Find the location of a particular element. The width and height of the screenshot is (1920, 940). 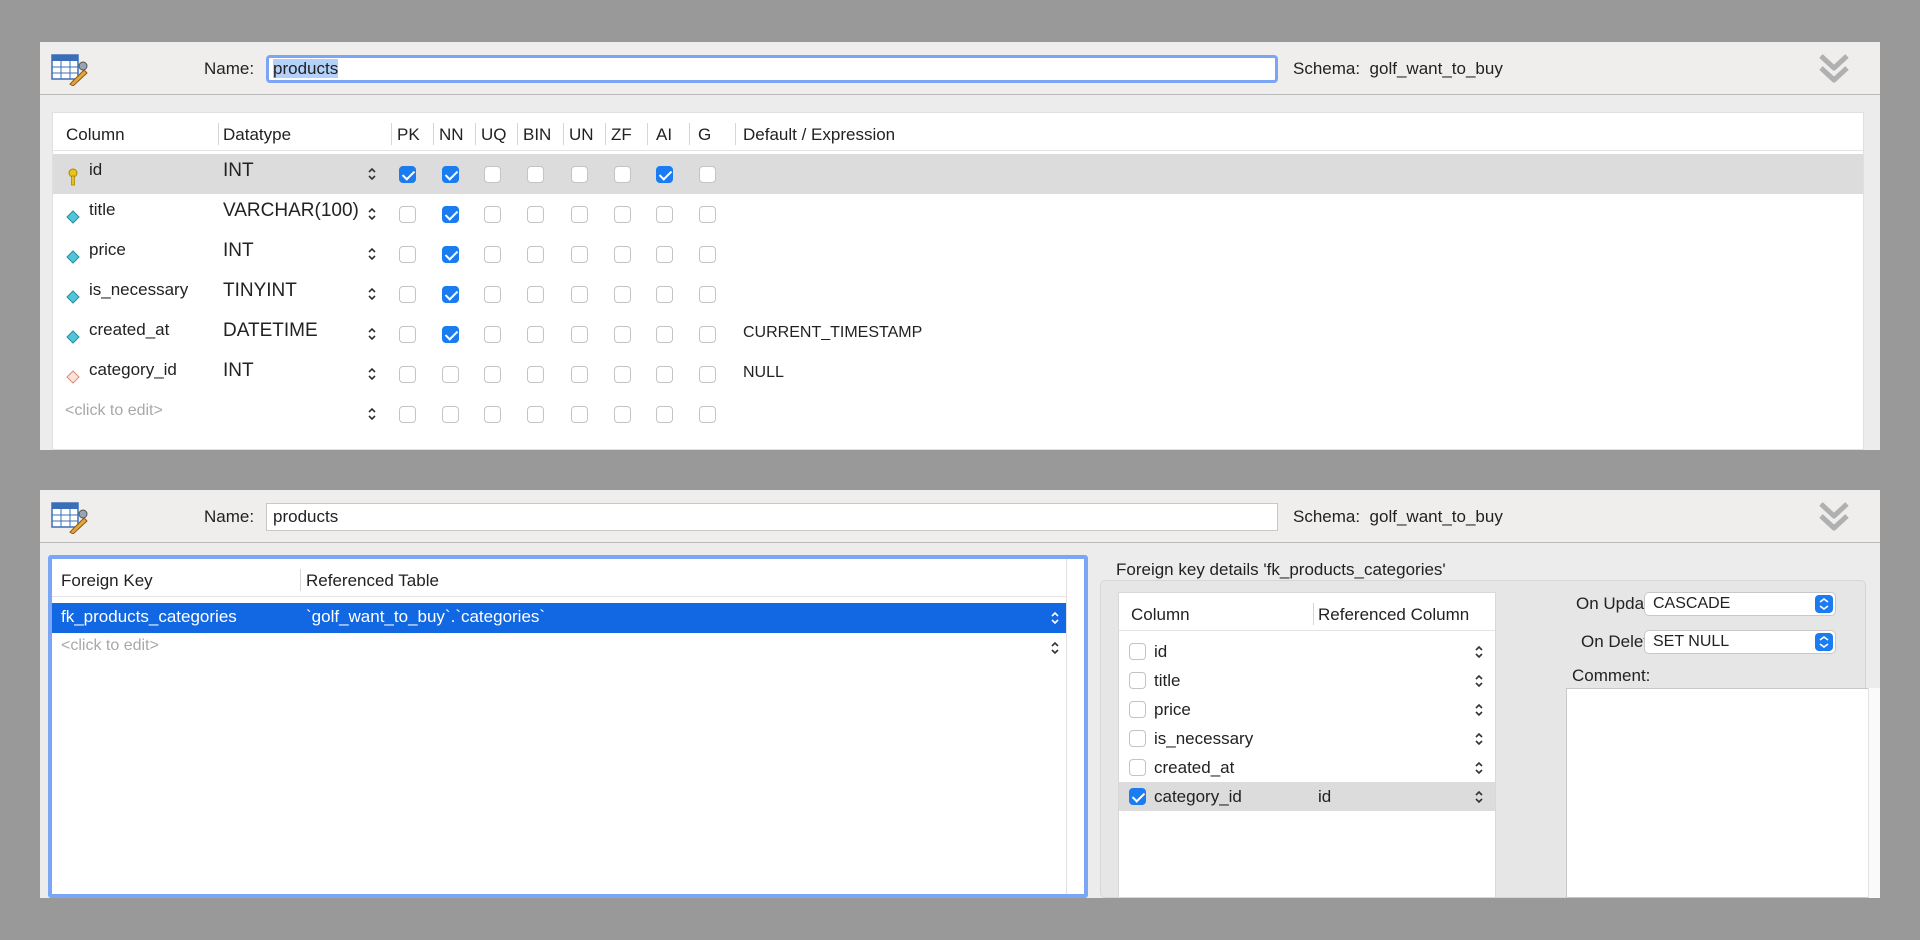

rc-referenced-column: id is located at coordinates (1324, 797).